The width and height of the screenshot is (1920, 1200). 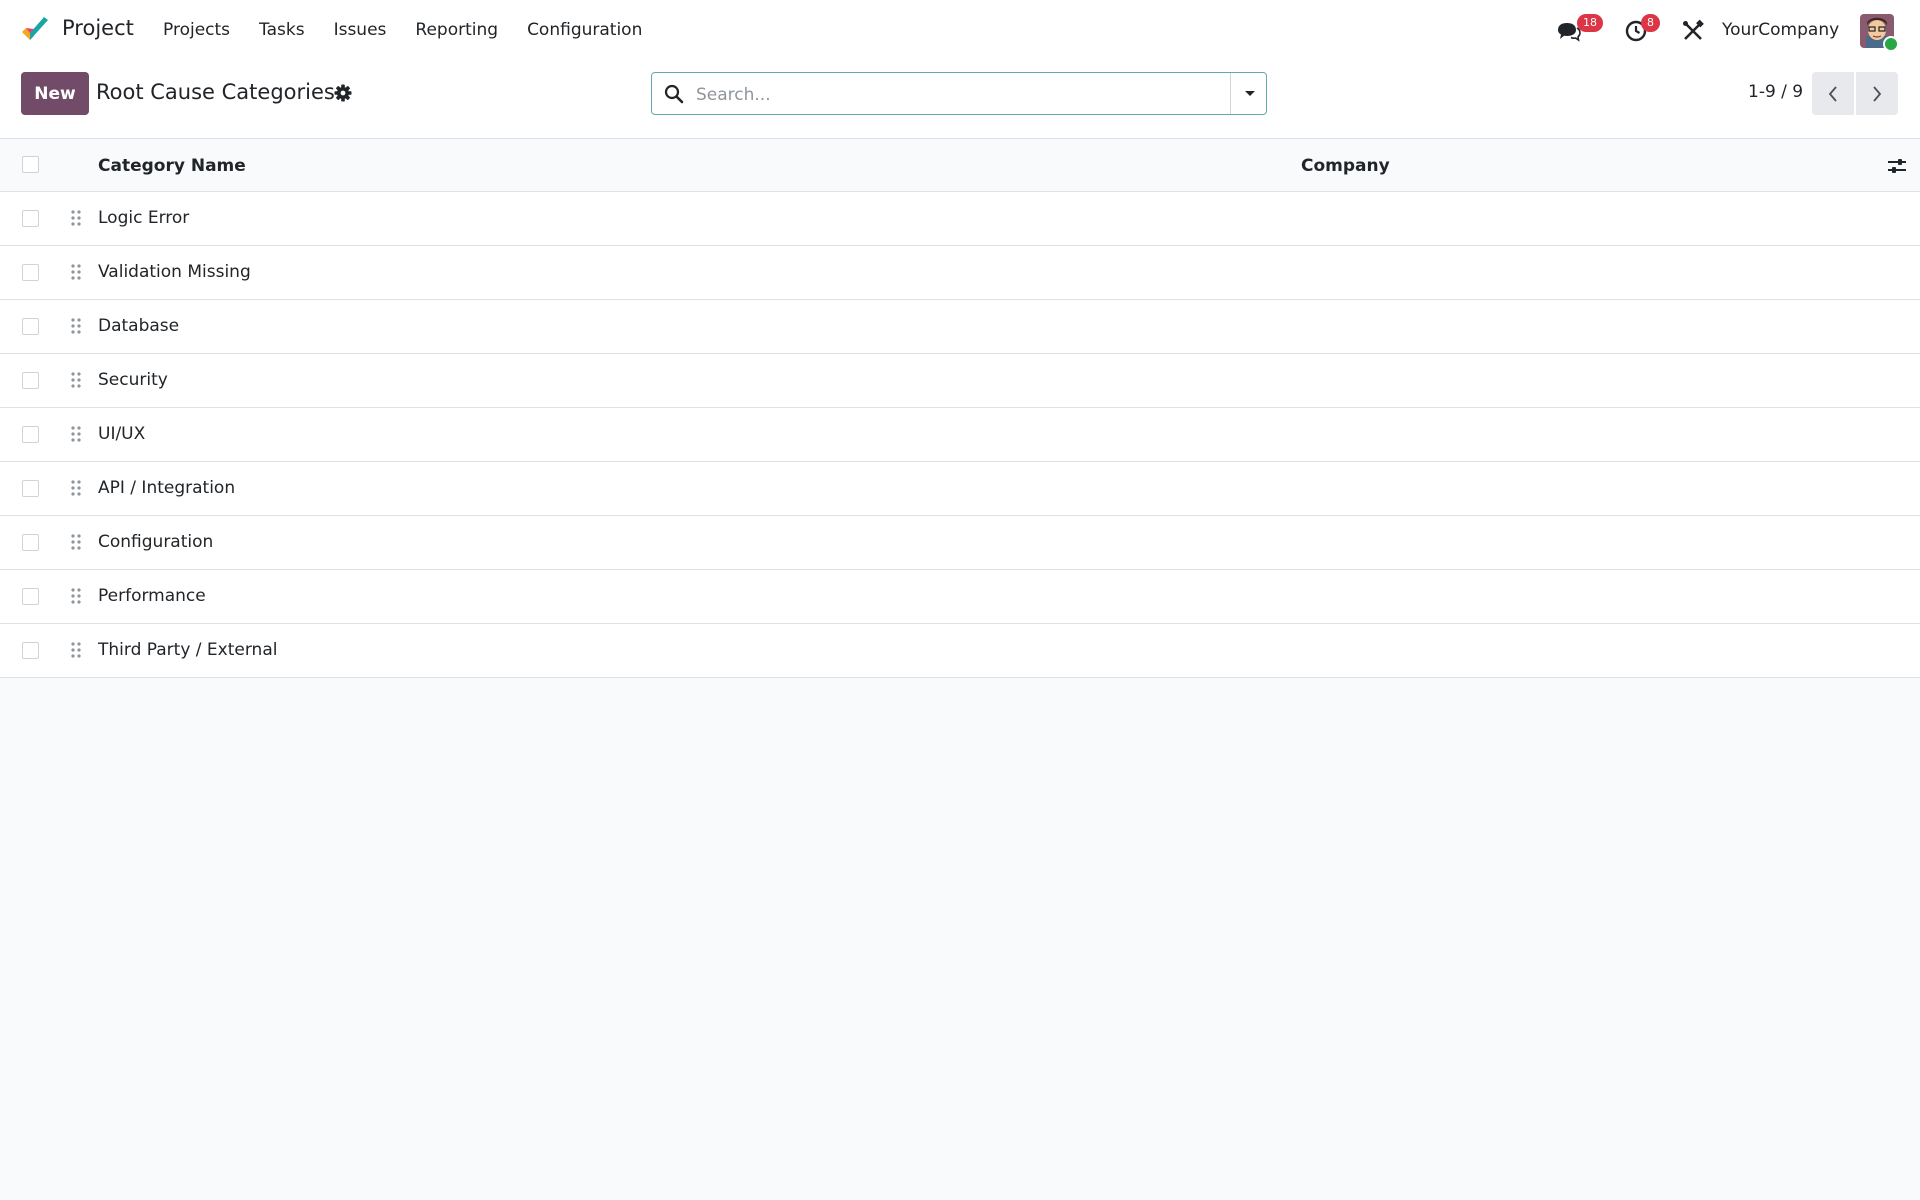 What do you see at coordinates (282, 30) in the screenshot?
I see `menu-tasks: Tasks` at bounding box center [282, 30].